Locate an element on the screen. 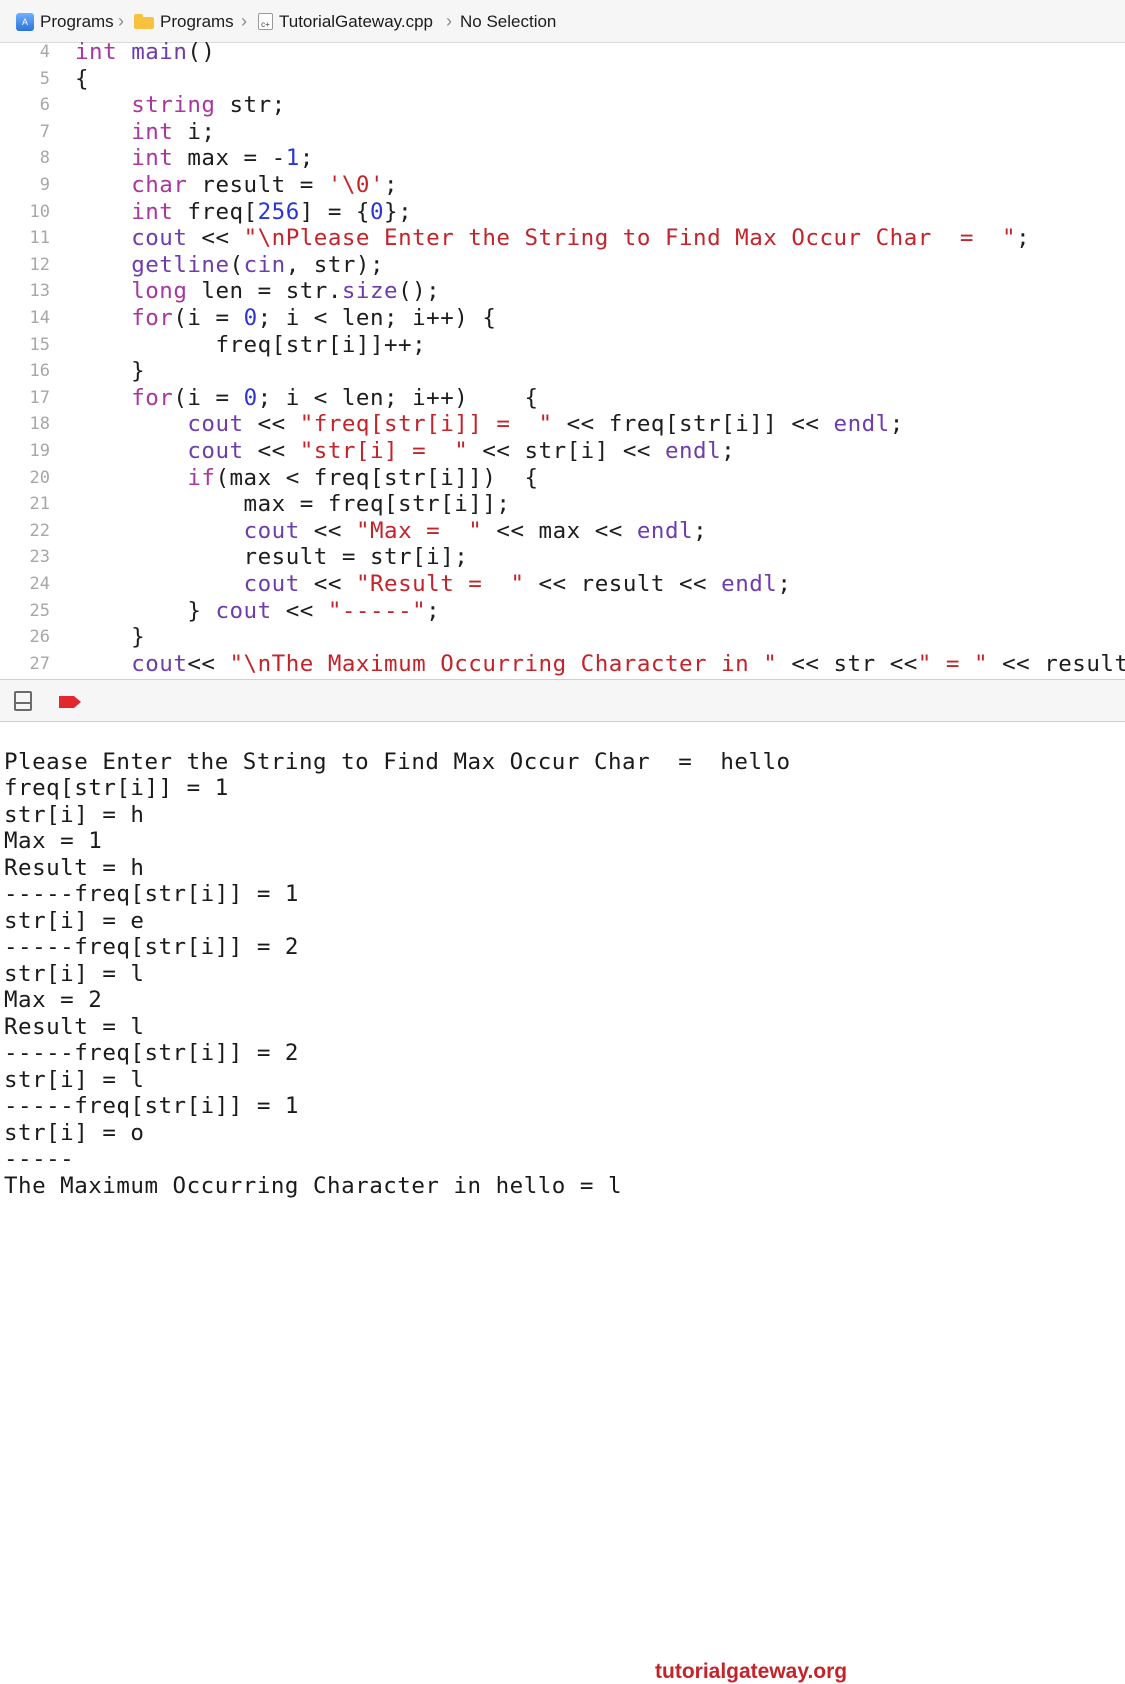 The width and height of the screenshot is (1125, 1684). code-token: for is located at coordinates (152, 397).